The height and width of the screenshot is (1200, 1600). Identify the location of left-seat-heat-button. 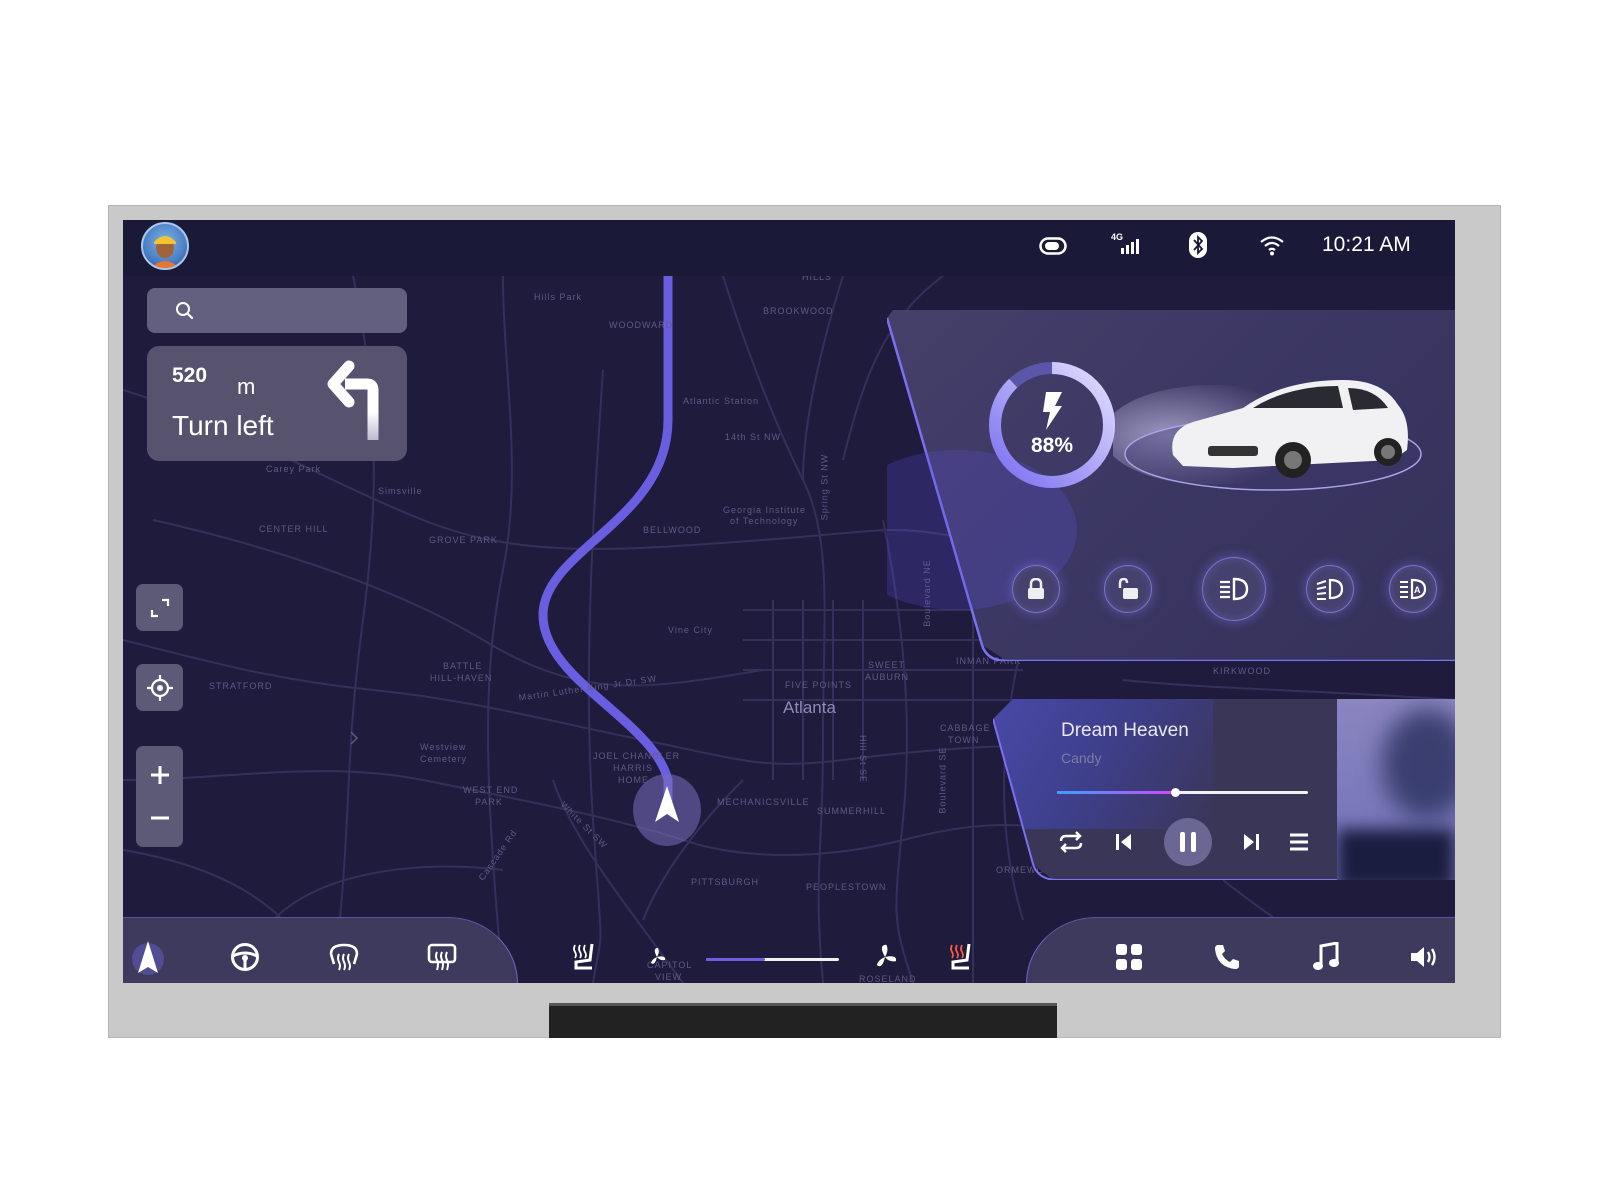
(584, 957).